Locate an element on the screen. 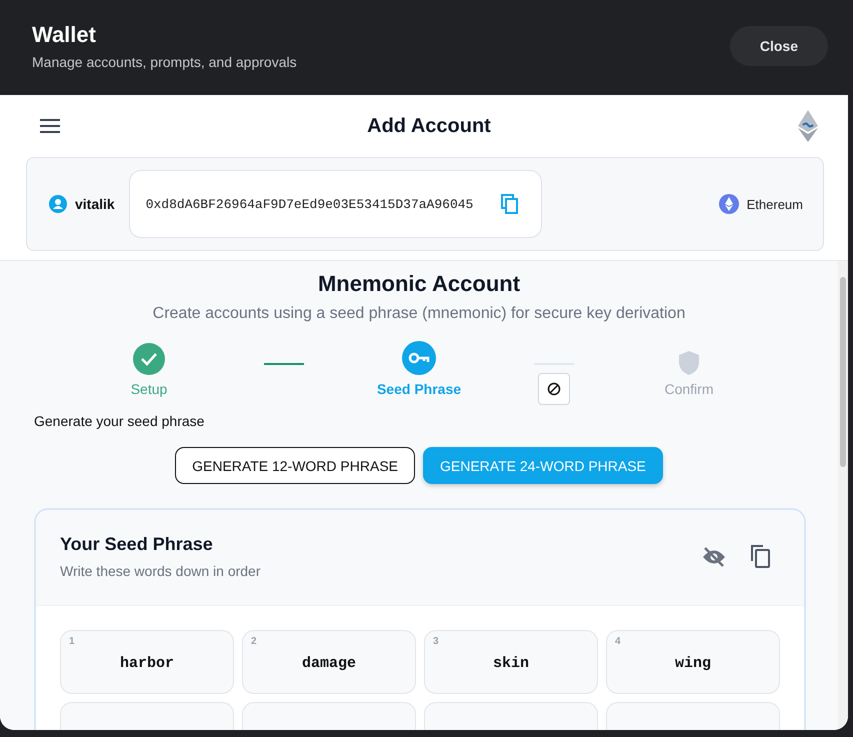  wallet-address: 0xd8dA6BF26964aF9D7eEd9e03E53415D37aA96045 is located at coordinates (310, 204).